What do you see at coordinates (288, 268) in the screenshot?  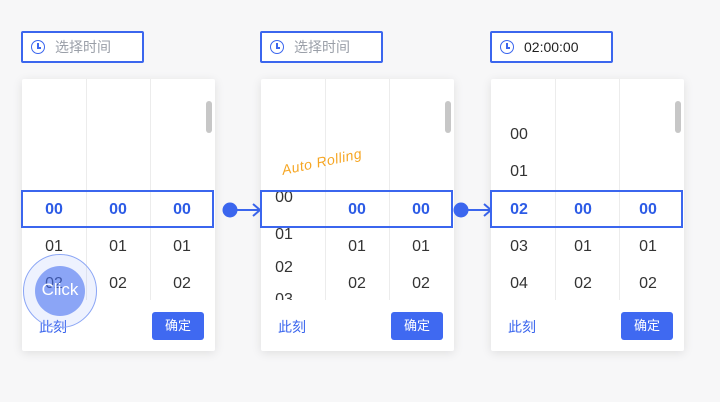 I see `hour-option: 02` at bounding box center [288, 268].